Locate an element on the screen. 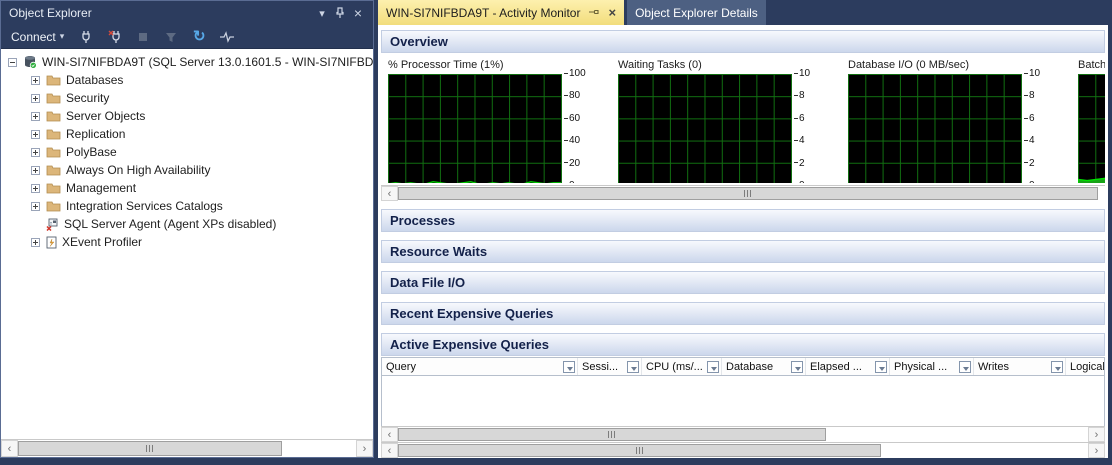  activity-monitor-icon is located at coordinates (227, 37).